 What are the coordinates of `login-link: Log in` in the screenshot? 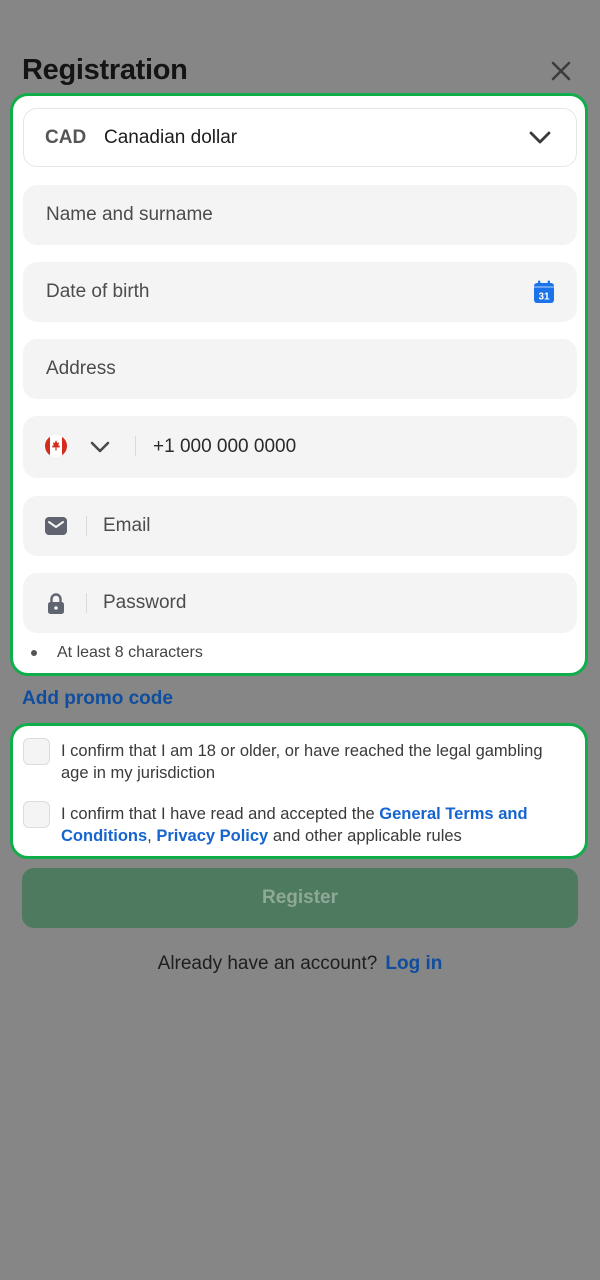 It's located at (413, 963).